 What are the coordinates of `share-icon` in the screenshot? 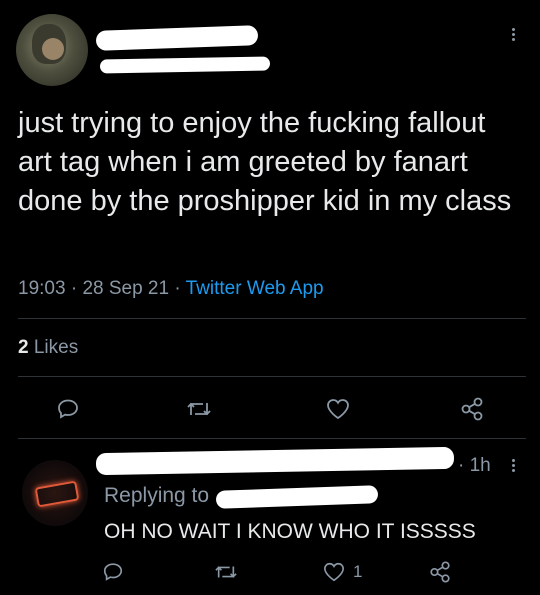 It's located at (472, 409).